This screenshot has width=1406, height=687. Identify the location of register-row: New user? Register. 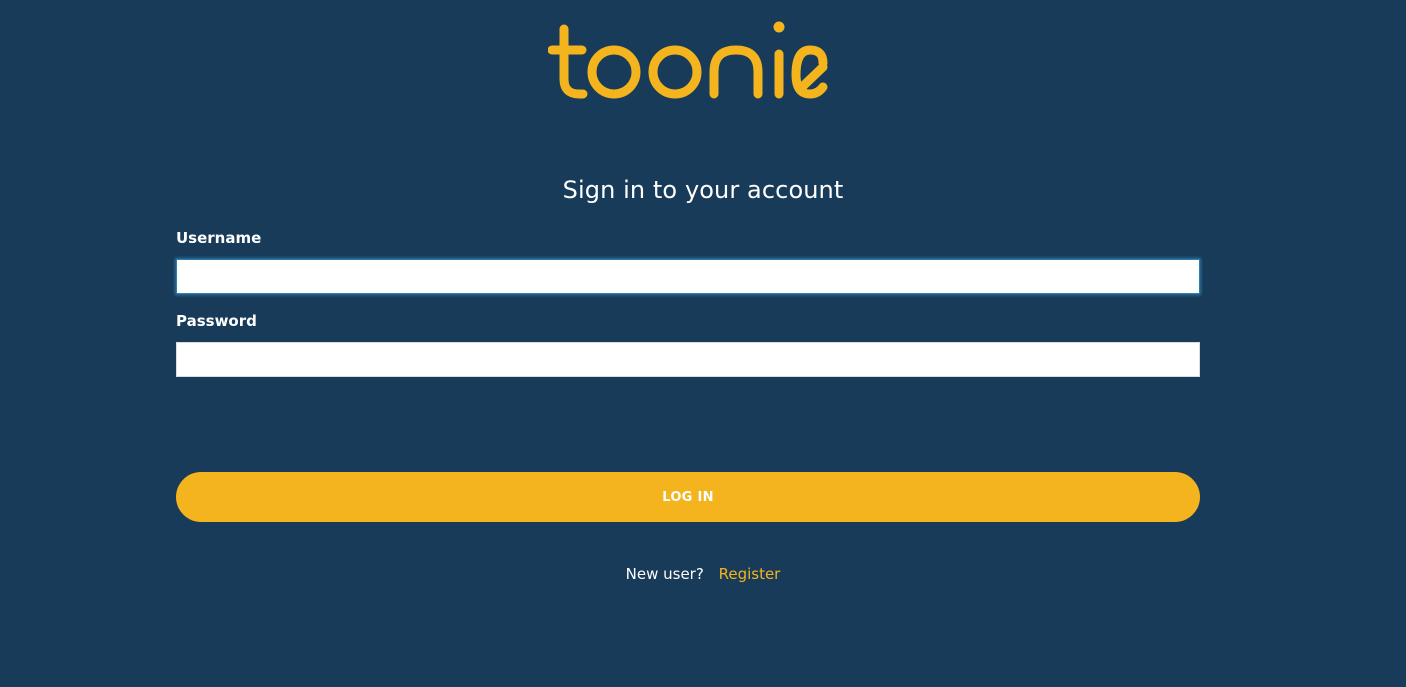
(703, 574).